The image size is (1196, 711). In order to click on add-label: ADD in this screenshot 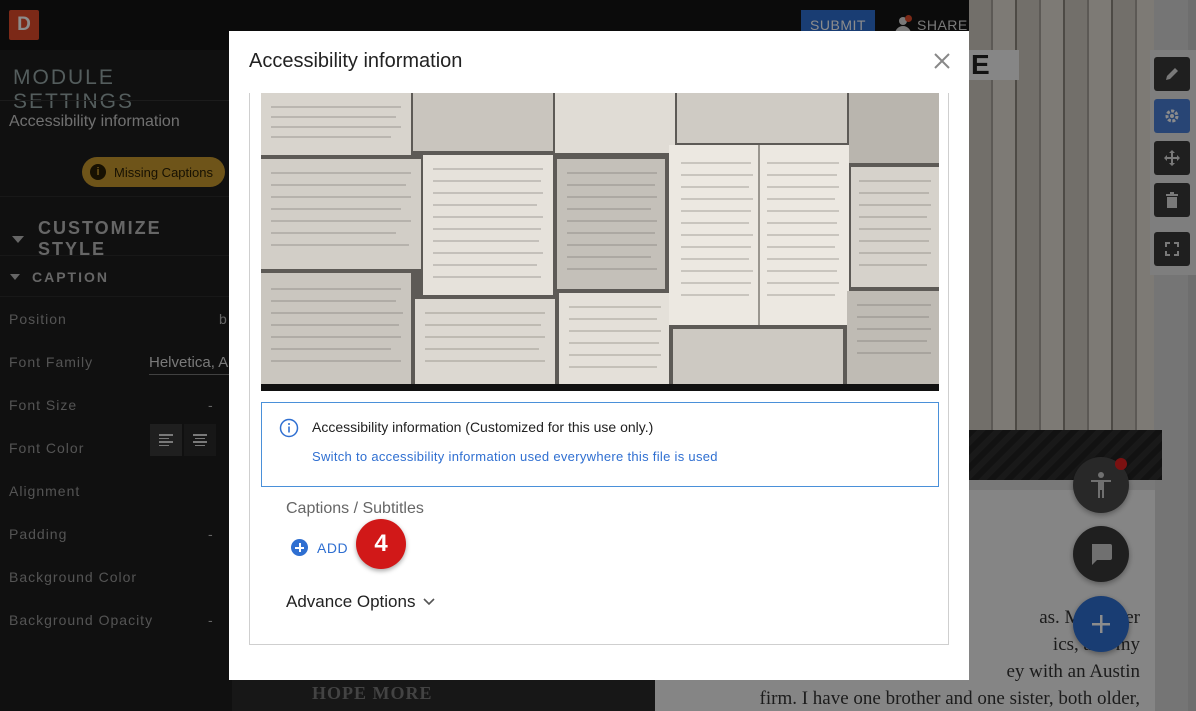, I will do `click(333, 547)`.